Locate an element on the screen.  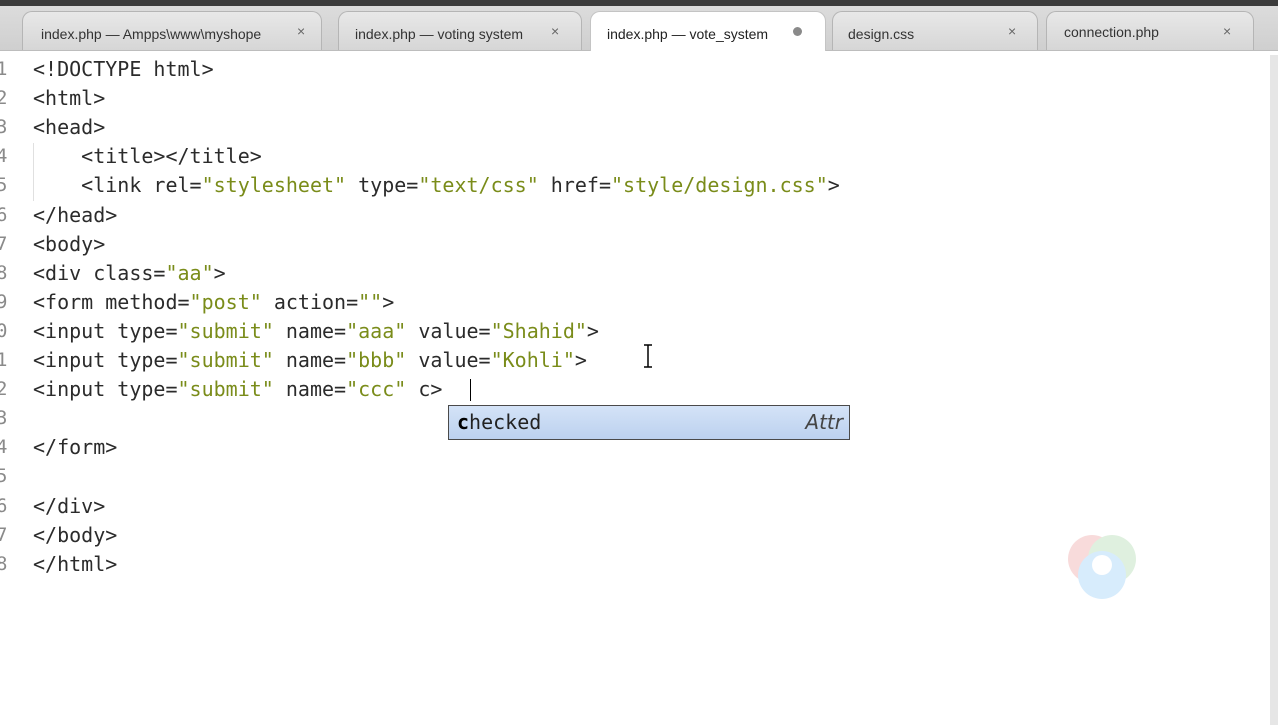
code-token: <link rel= is located at coordinates (117, 185).